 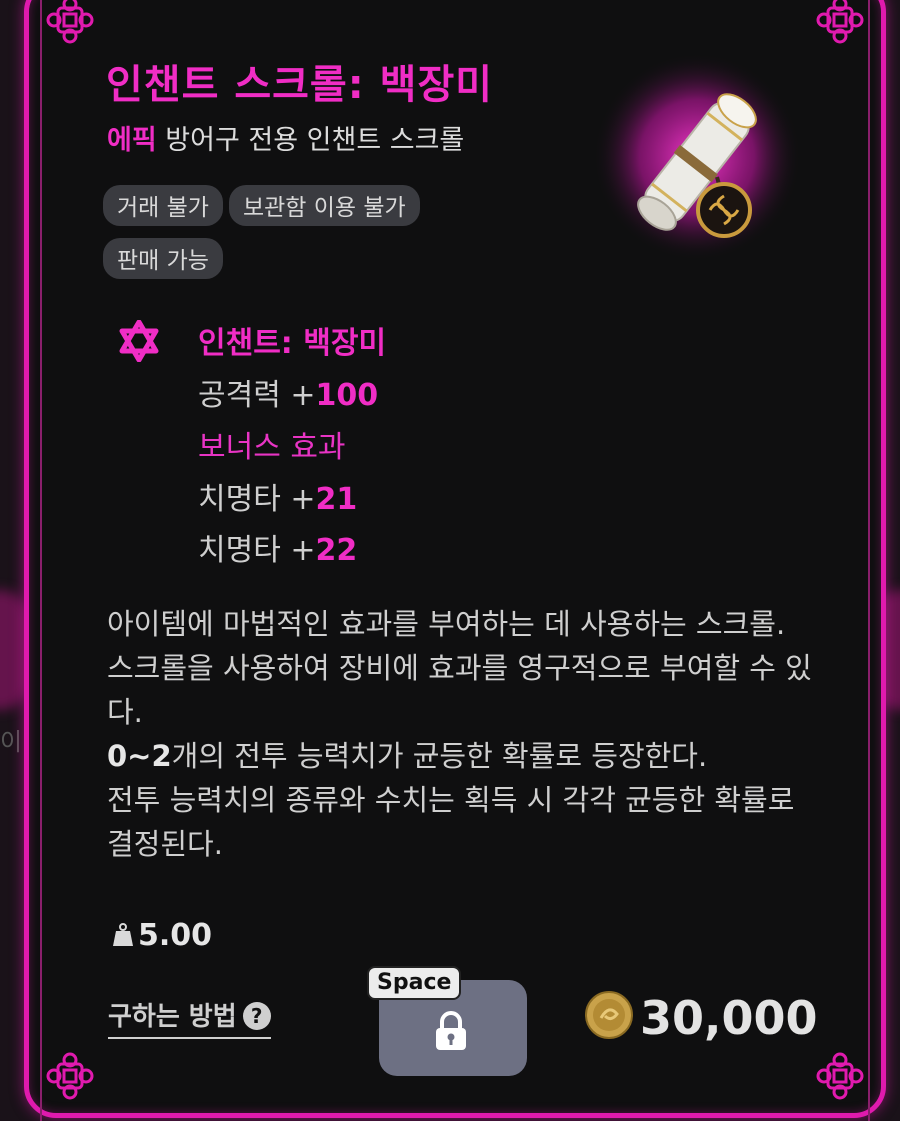 What do you see at coordinates (175, 935) in the screenshot?
I see `weight-value: 5.00` at bounding box center [175, 935].